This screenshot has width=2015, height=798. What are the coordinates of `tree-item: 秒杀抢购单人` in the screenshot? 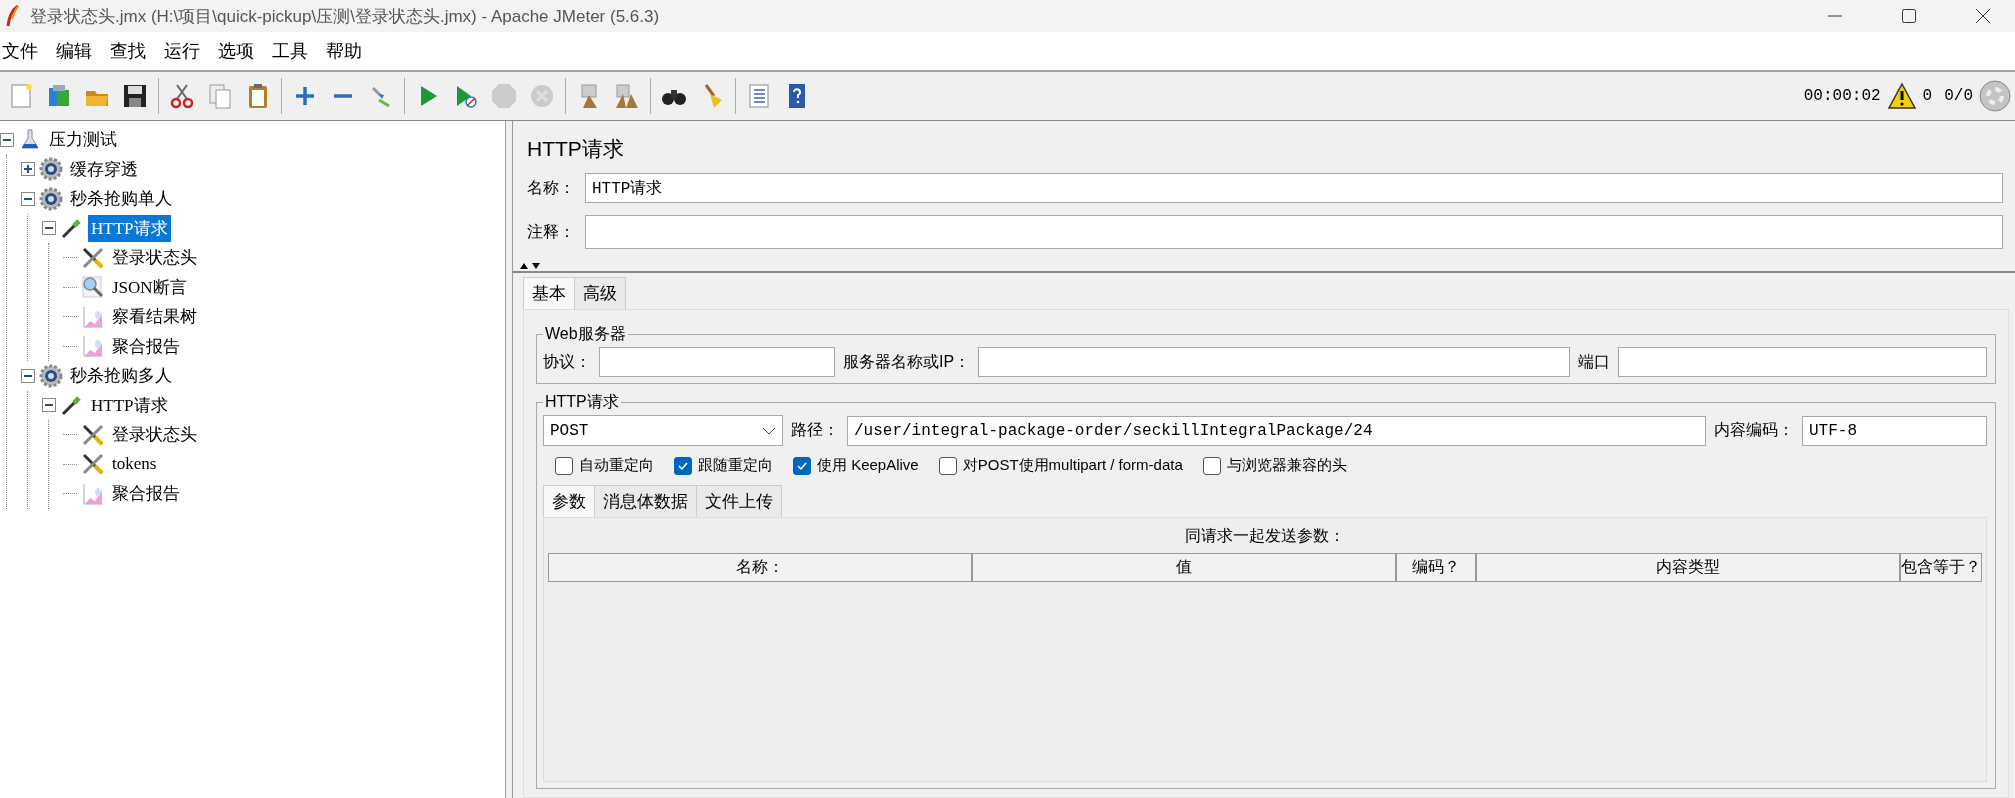 It's located at (121, 199).